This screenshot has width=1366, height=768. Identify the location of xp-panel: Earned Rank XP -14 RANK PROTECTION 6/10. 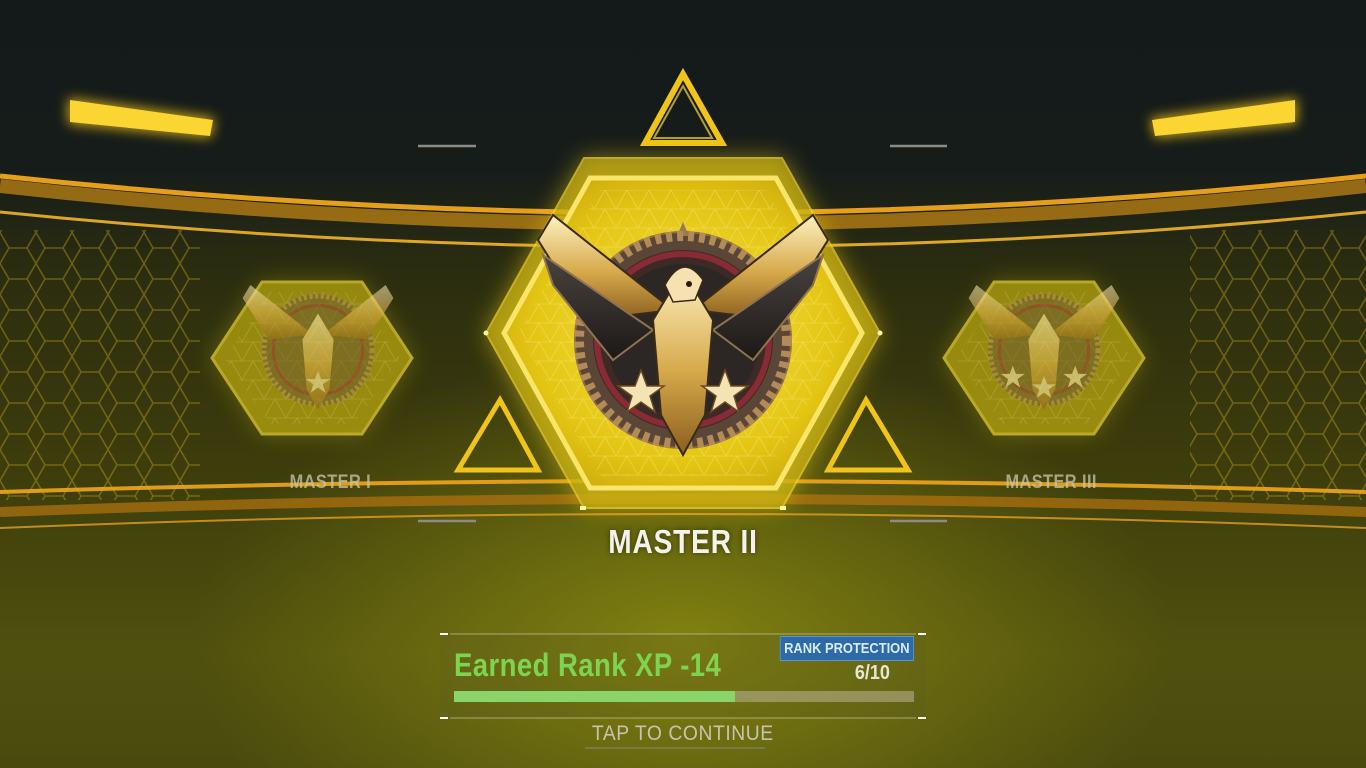
(683, 675).